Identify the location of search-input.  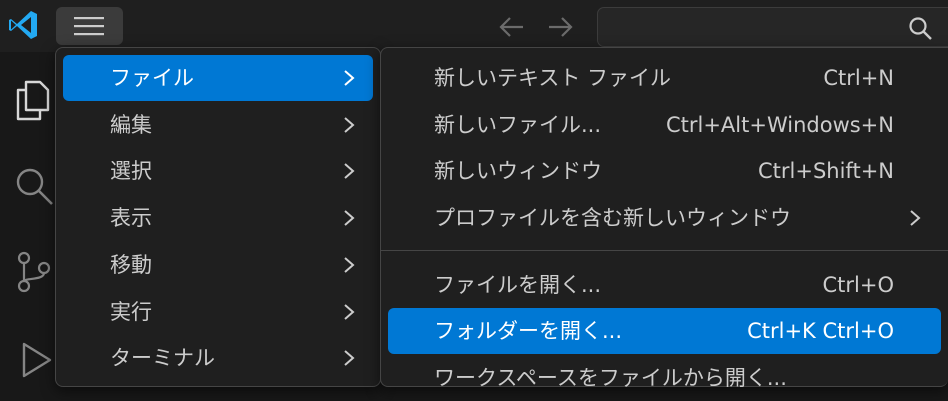
(755, 28).